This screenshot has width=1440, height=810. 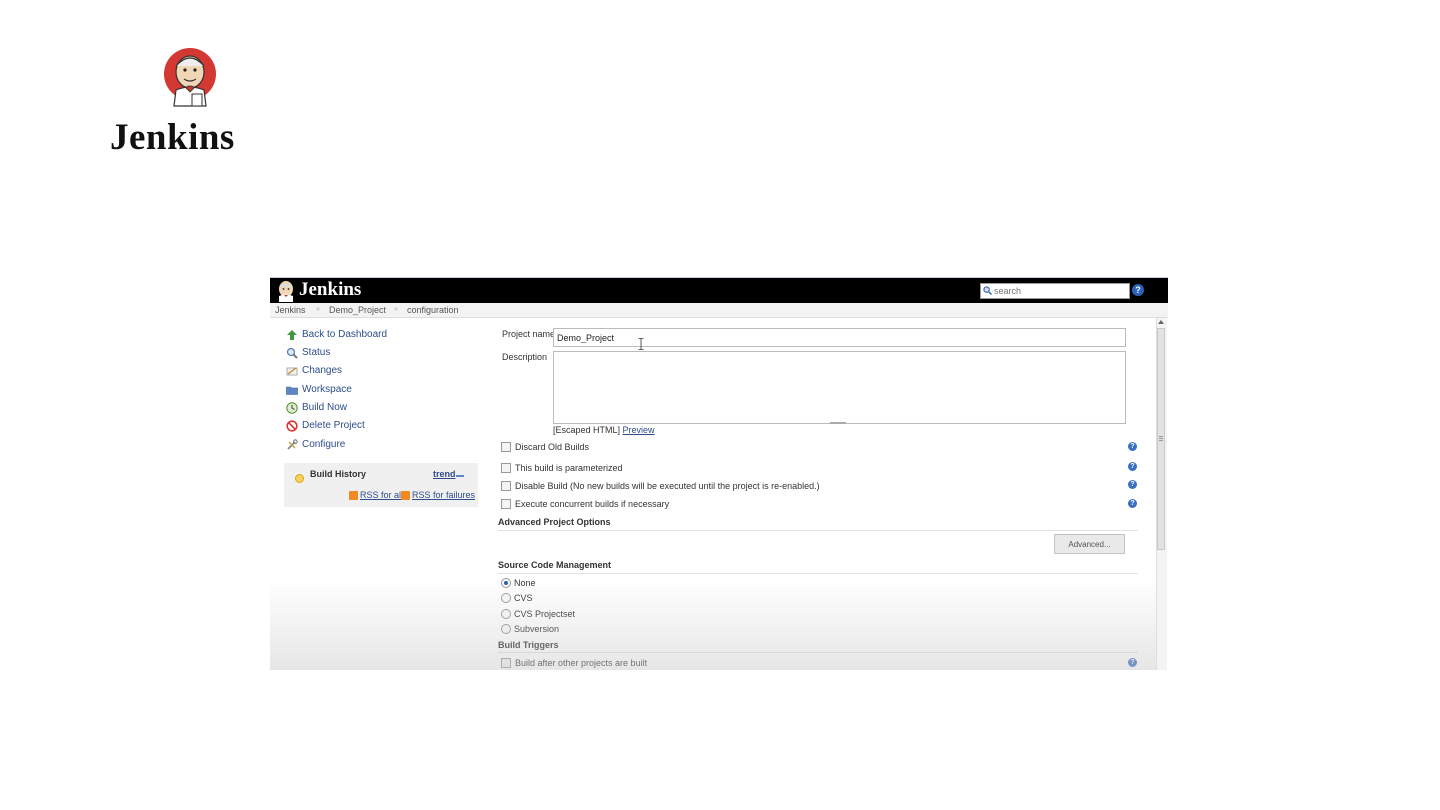 What do you see at coordinates (528, 645) in the screenshot?
I see `build-triggers-heading: Build Triggers` at bounding box center [528, 645].